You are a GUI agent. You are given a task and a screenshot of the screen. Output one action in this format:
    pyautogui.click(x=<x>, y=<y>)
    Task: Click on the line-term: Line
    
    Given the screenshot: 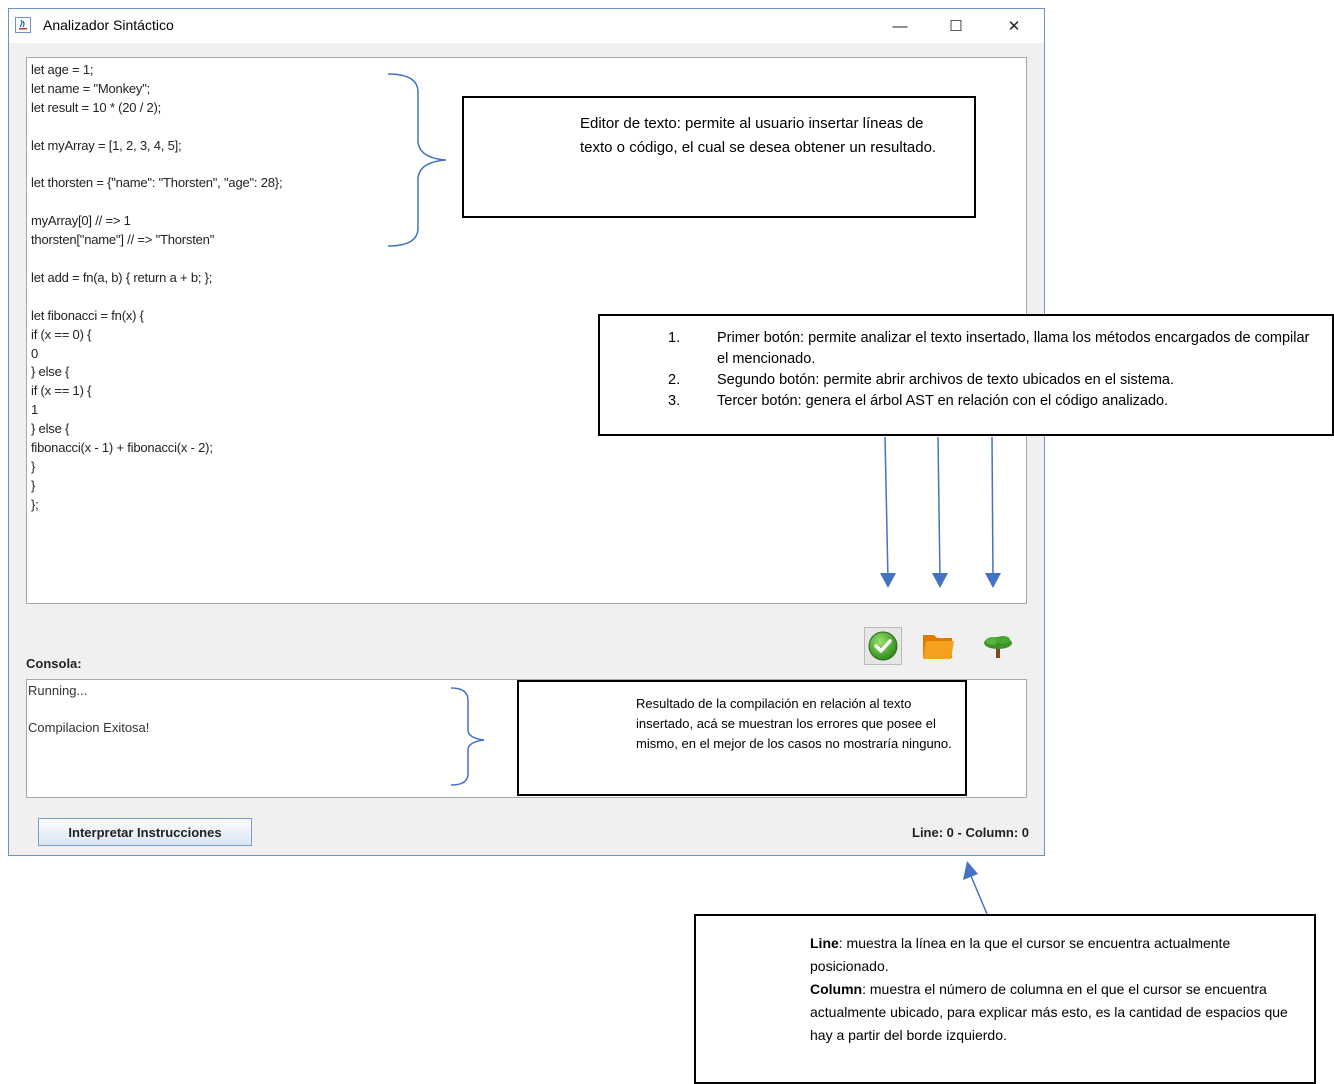 What is the action you would take?
    pyautogui.click(x=824, y=943)
    